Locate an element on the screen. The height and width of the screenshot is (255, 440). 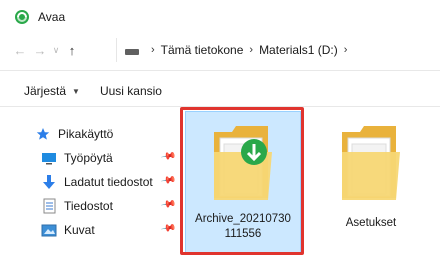
new-folder-label: Uusi kansio is located at coordinates (130, 91).